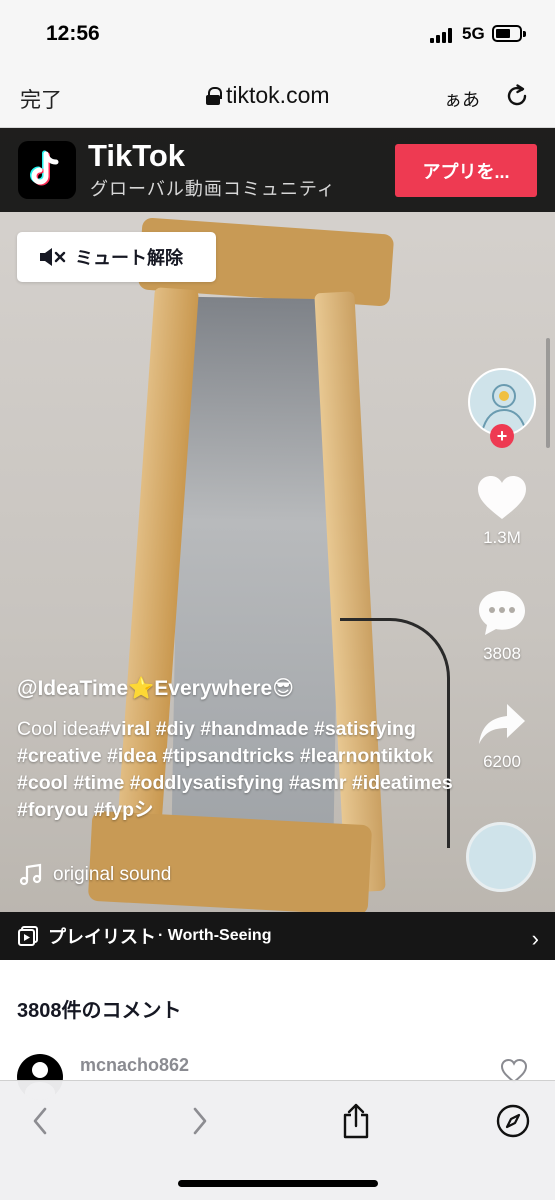  I want to click on text-size-button: ぁあ, so click(462, 99).